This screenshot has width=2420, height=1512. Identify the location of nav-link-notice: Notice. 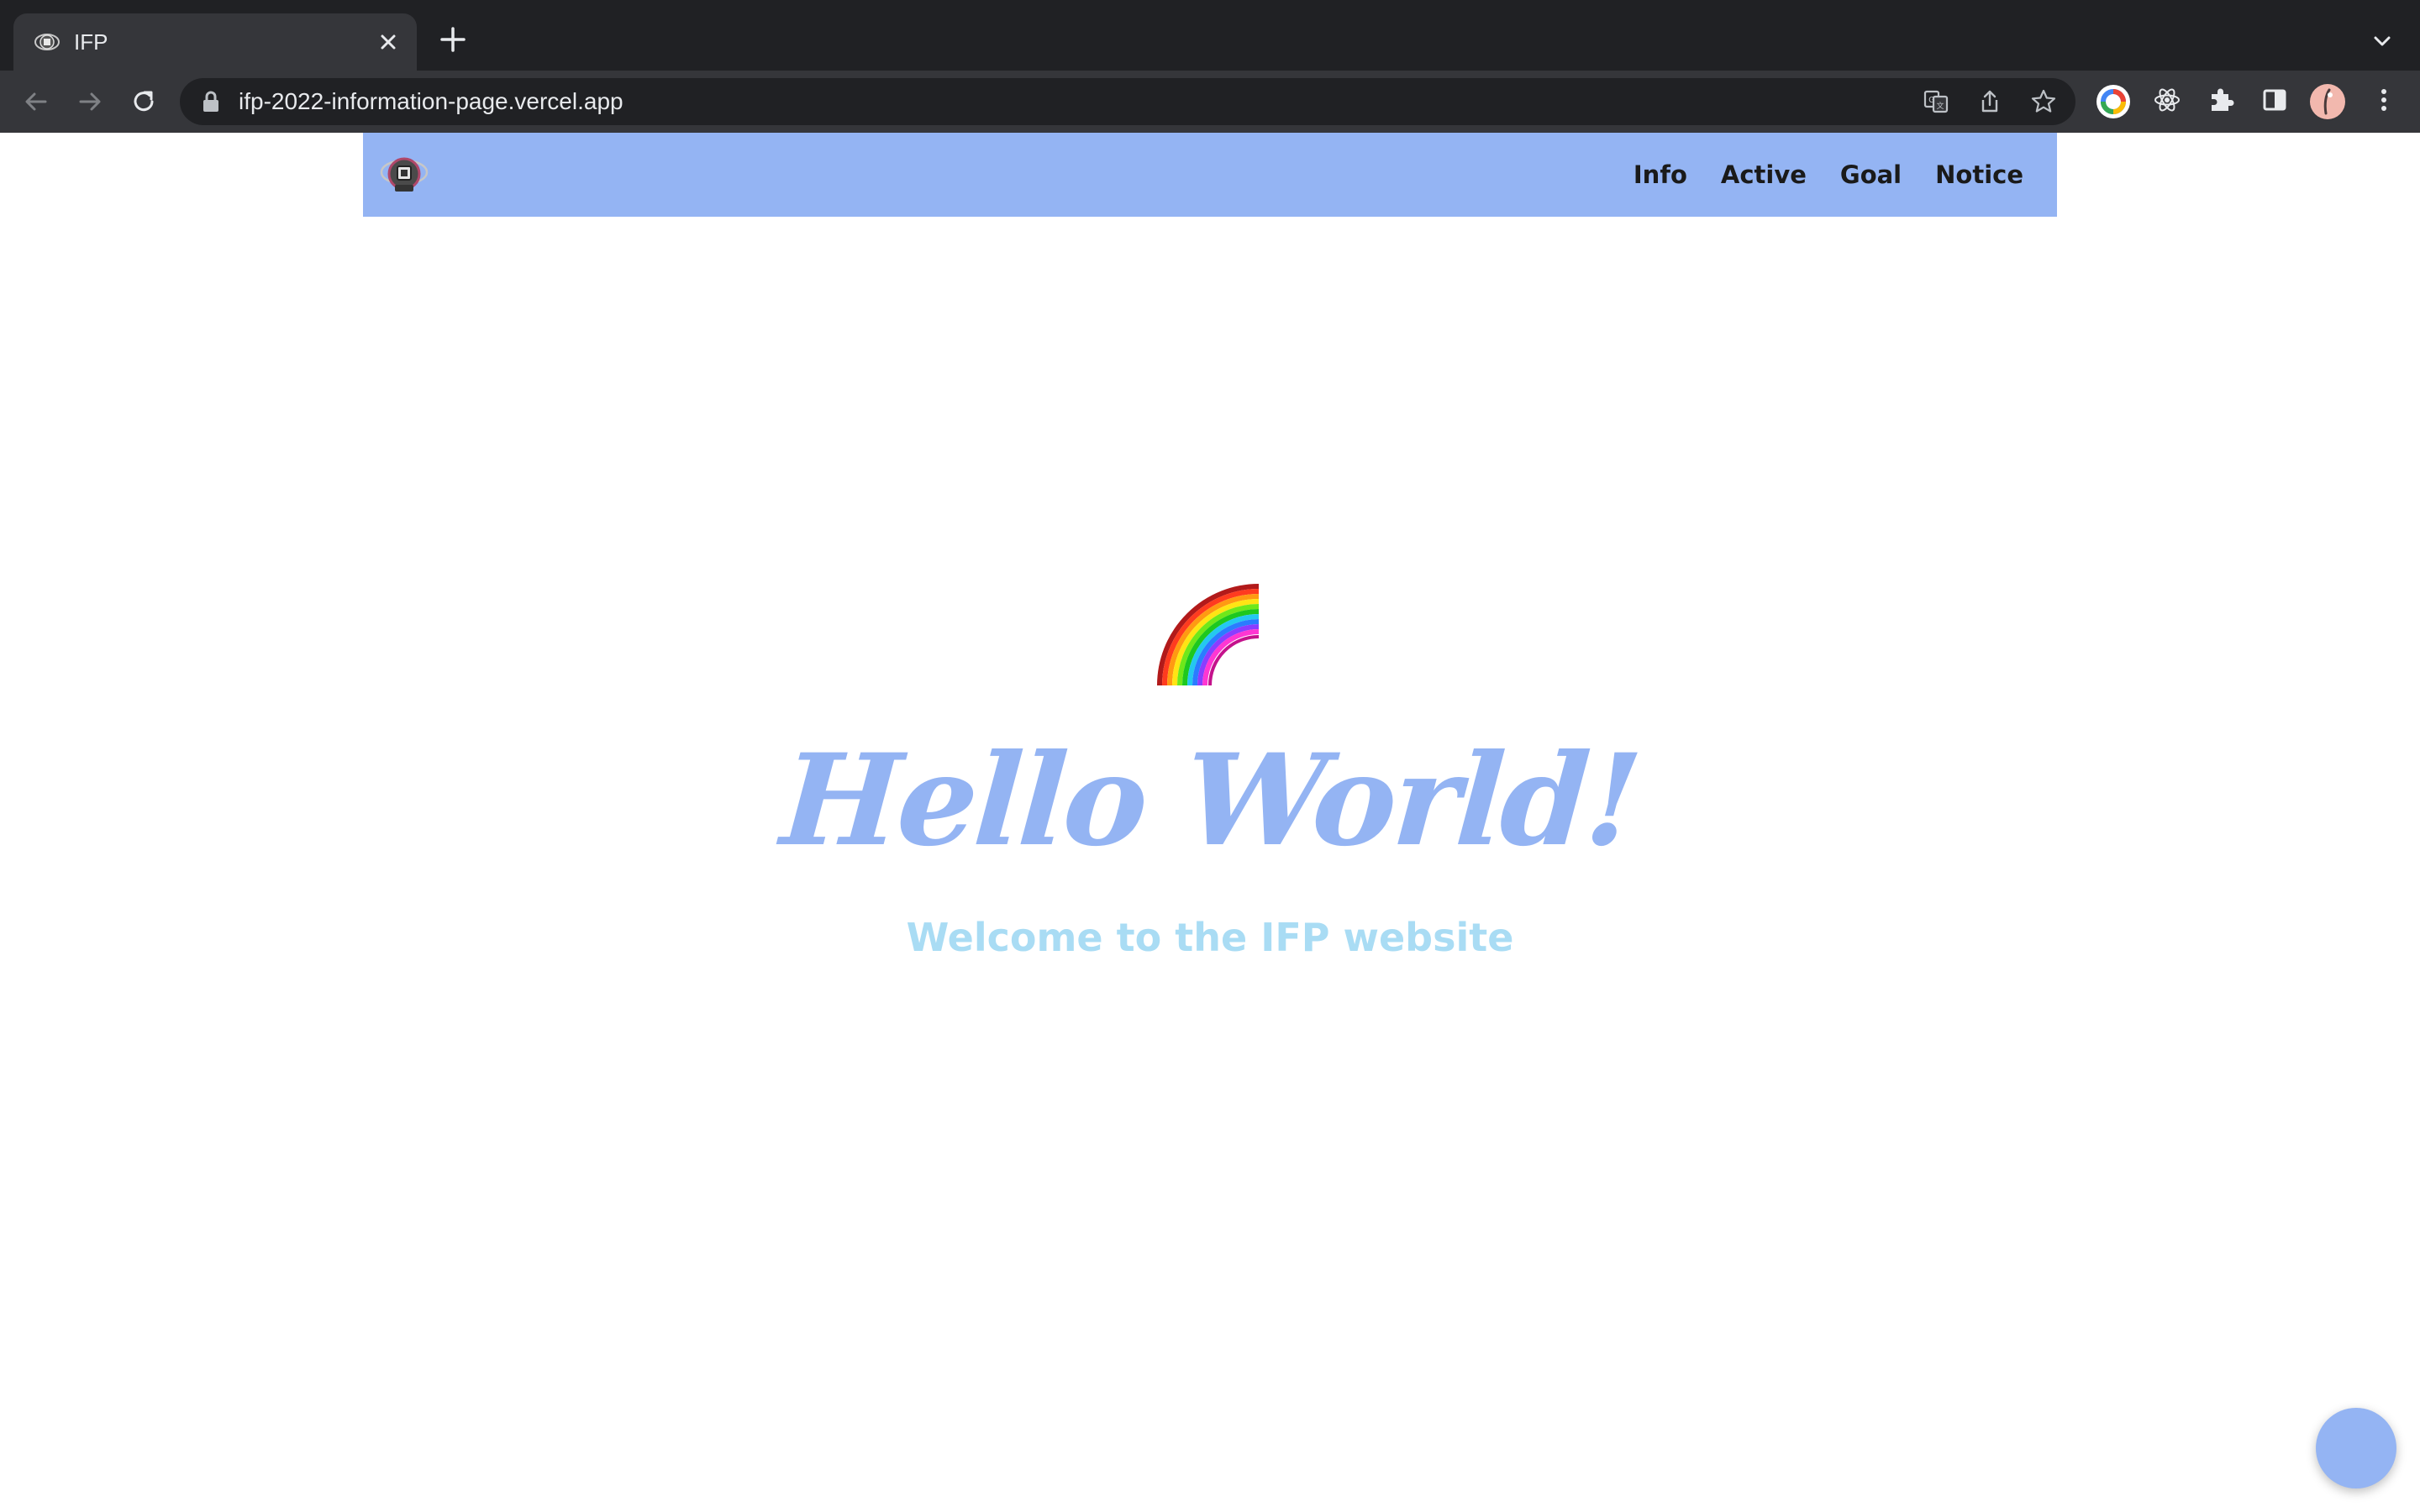
(1979, 174).